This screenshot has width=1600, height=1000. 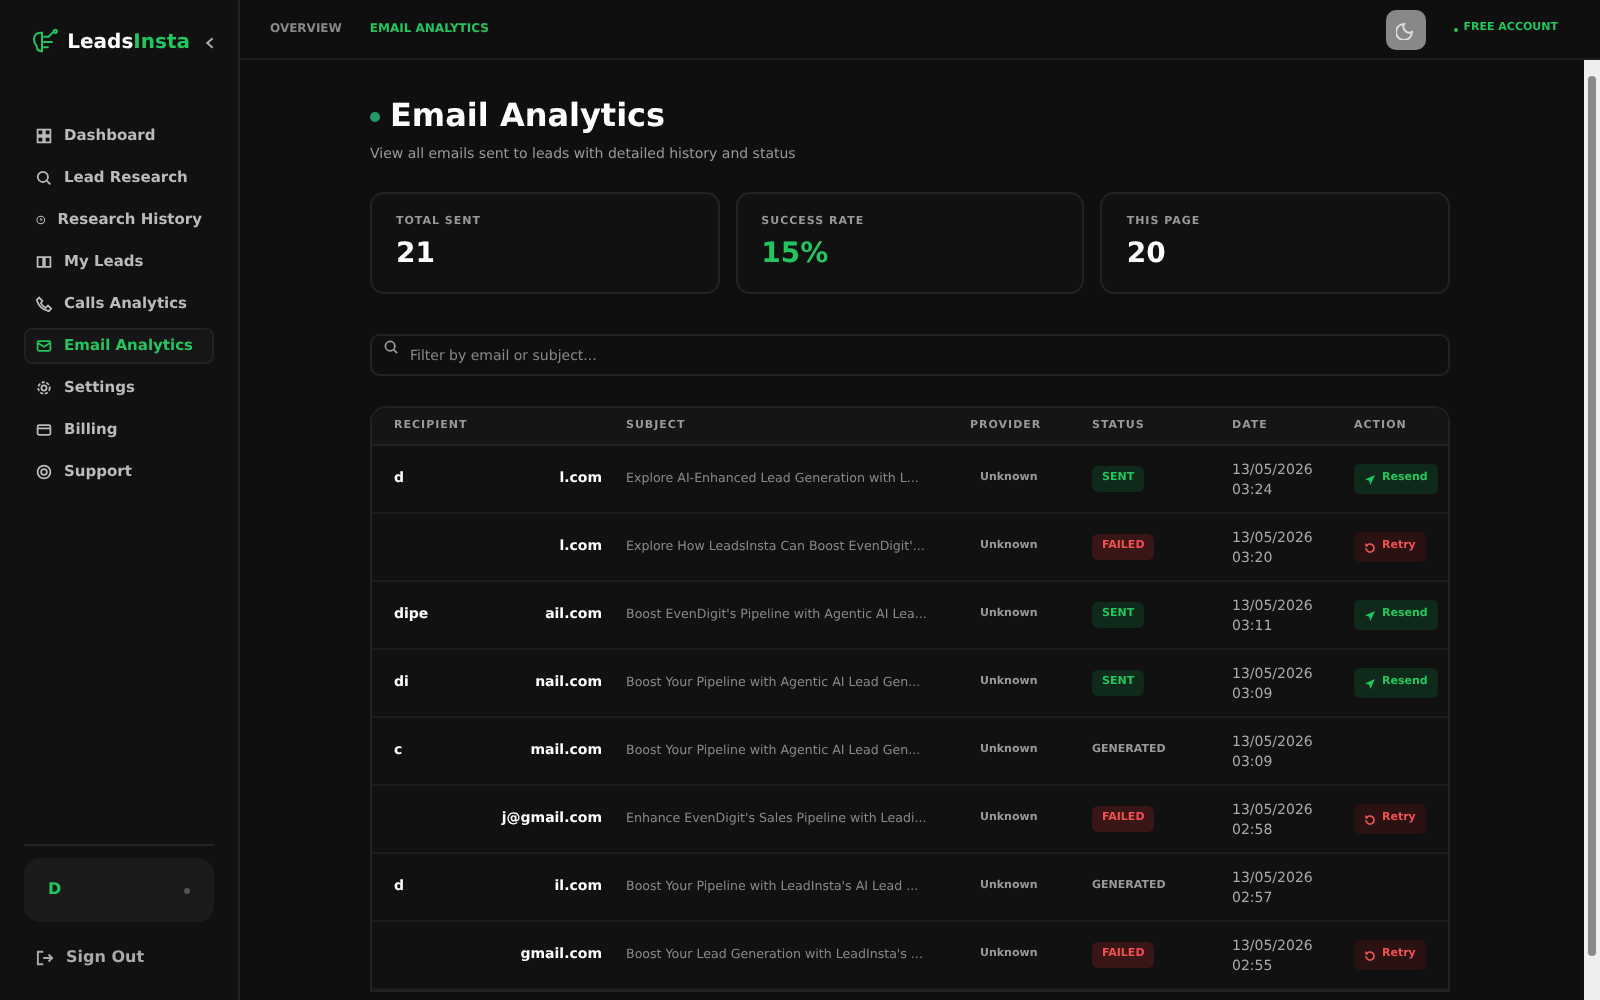 What do you see at coordinates (1147, 254) in the screenshot?
I see `stat-value: 20` at bounding box center [1147, 254].